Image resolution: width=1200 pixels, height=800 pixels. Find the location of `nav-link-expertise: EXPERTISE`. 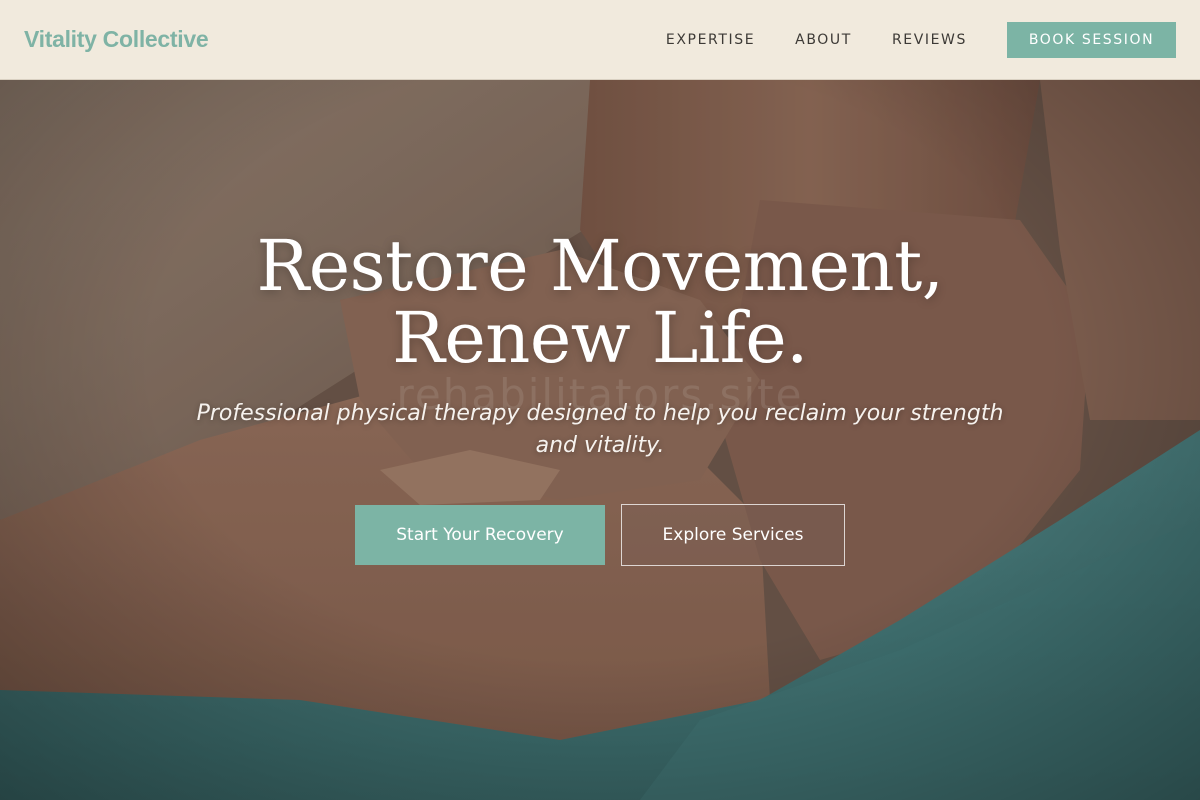

nav-link-expertise: EXPERTISE is located at coordinates (710, 40).